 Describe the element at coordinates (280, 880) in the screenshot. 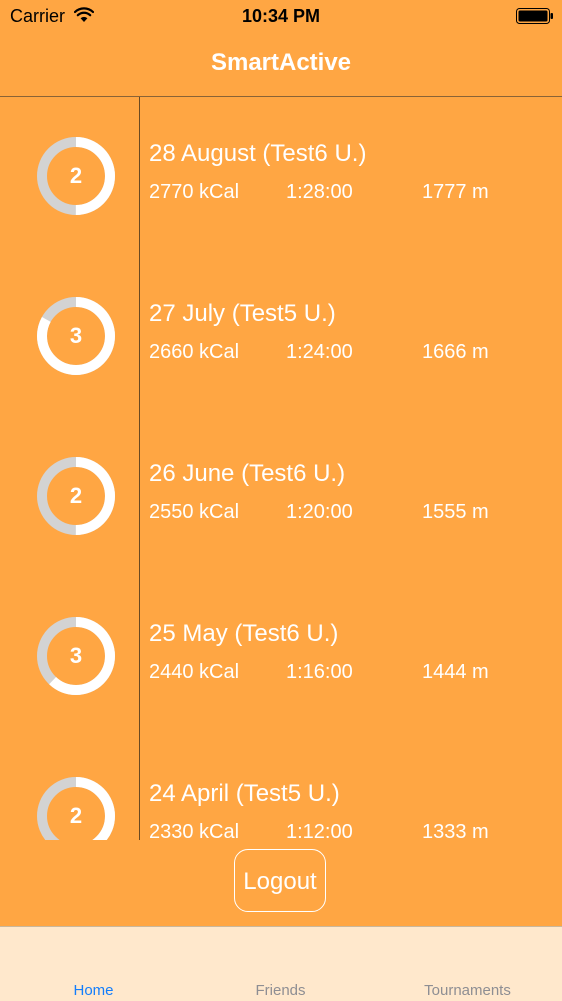

I see `logout-button: Logout` at that location.